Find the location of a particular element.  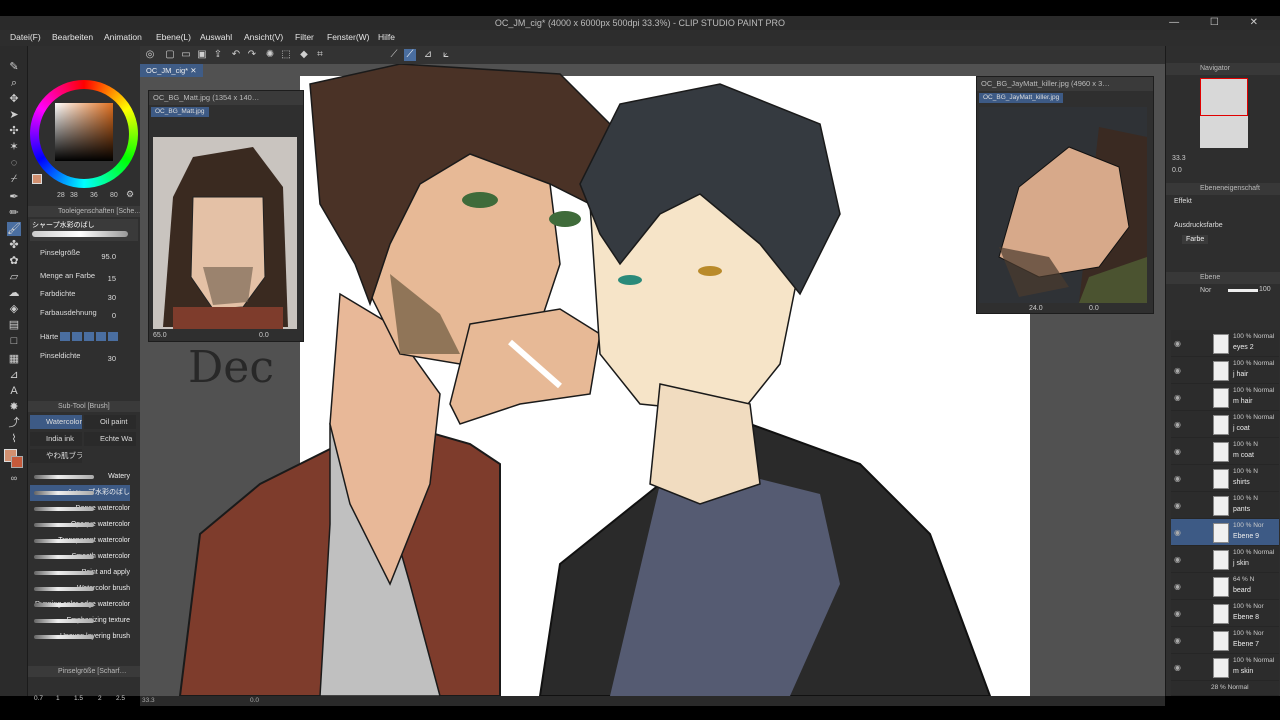

layer-row: ◉ 100 % Nor Ebene 8 is located at coordinates (1225, 613).